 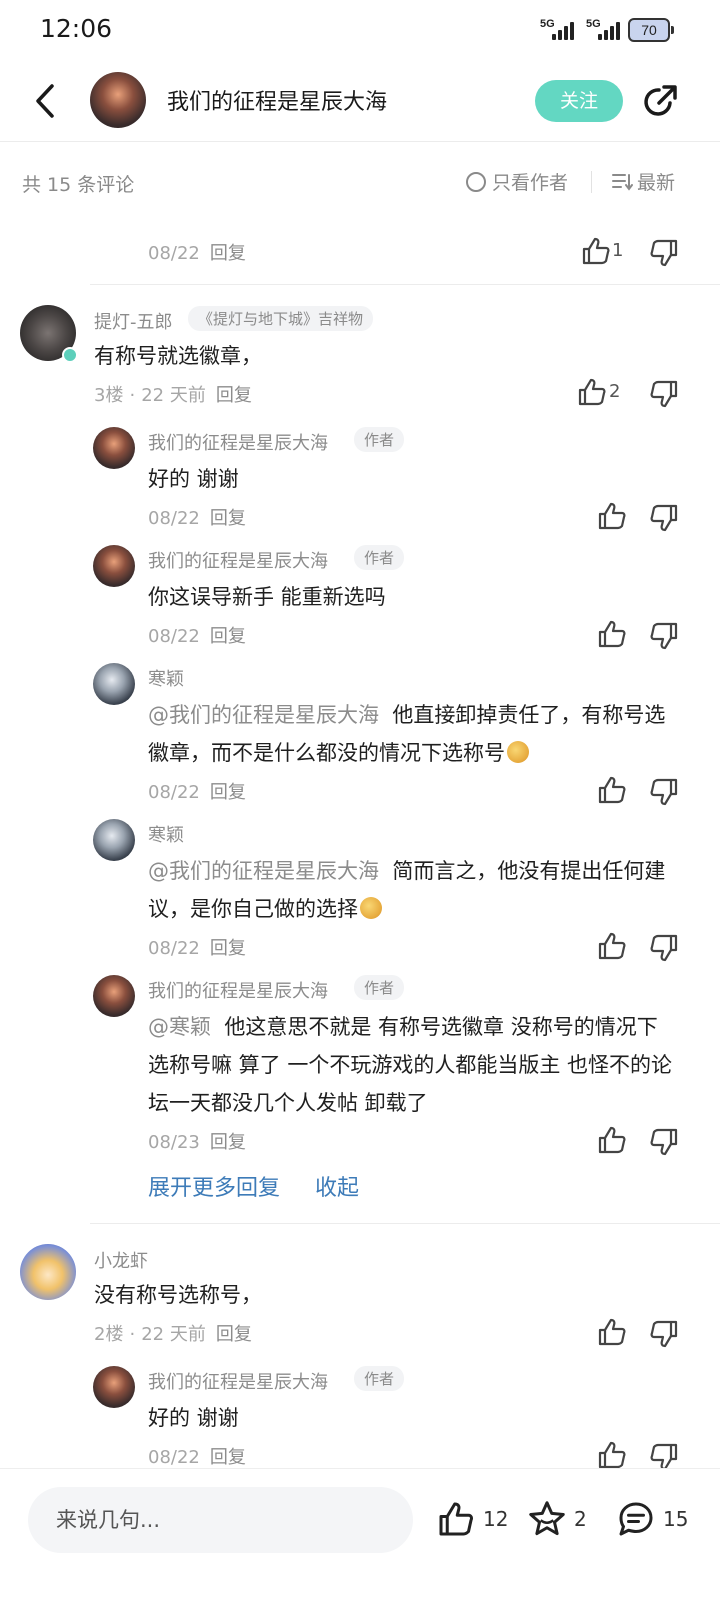 I want to click on commenter-name: 小龙虾, so click(x=121, y=1260).